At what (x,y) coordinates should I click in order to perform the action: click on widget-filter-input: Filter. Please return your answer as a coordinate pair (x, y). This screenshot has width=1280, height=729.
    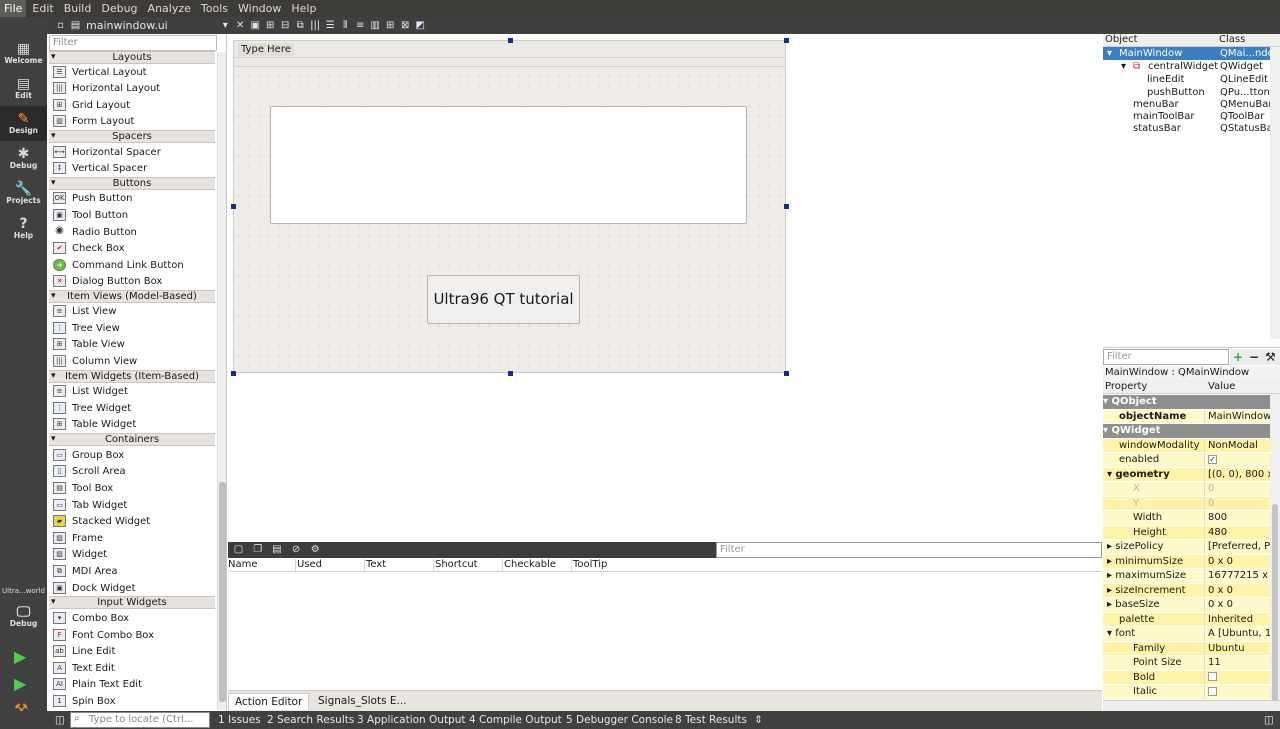
    Looking at the image, I should click on (133, 43).